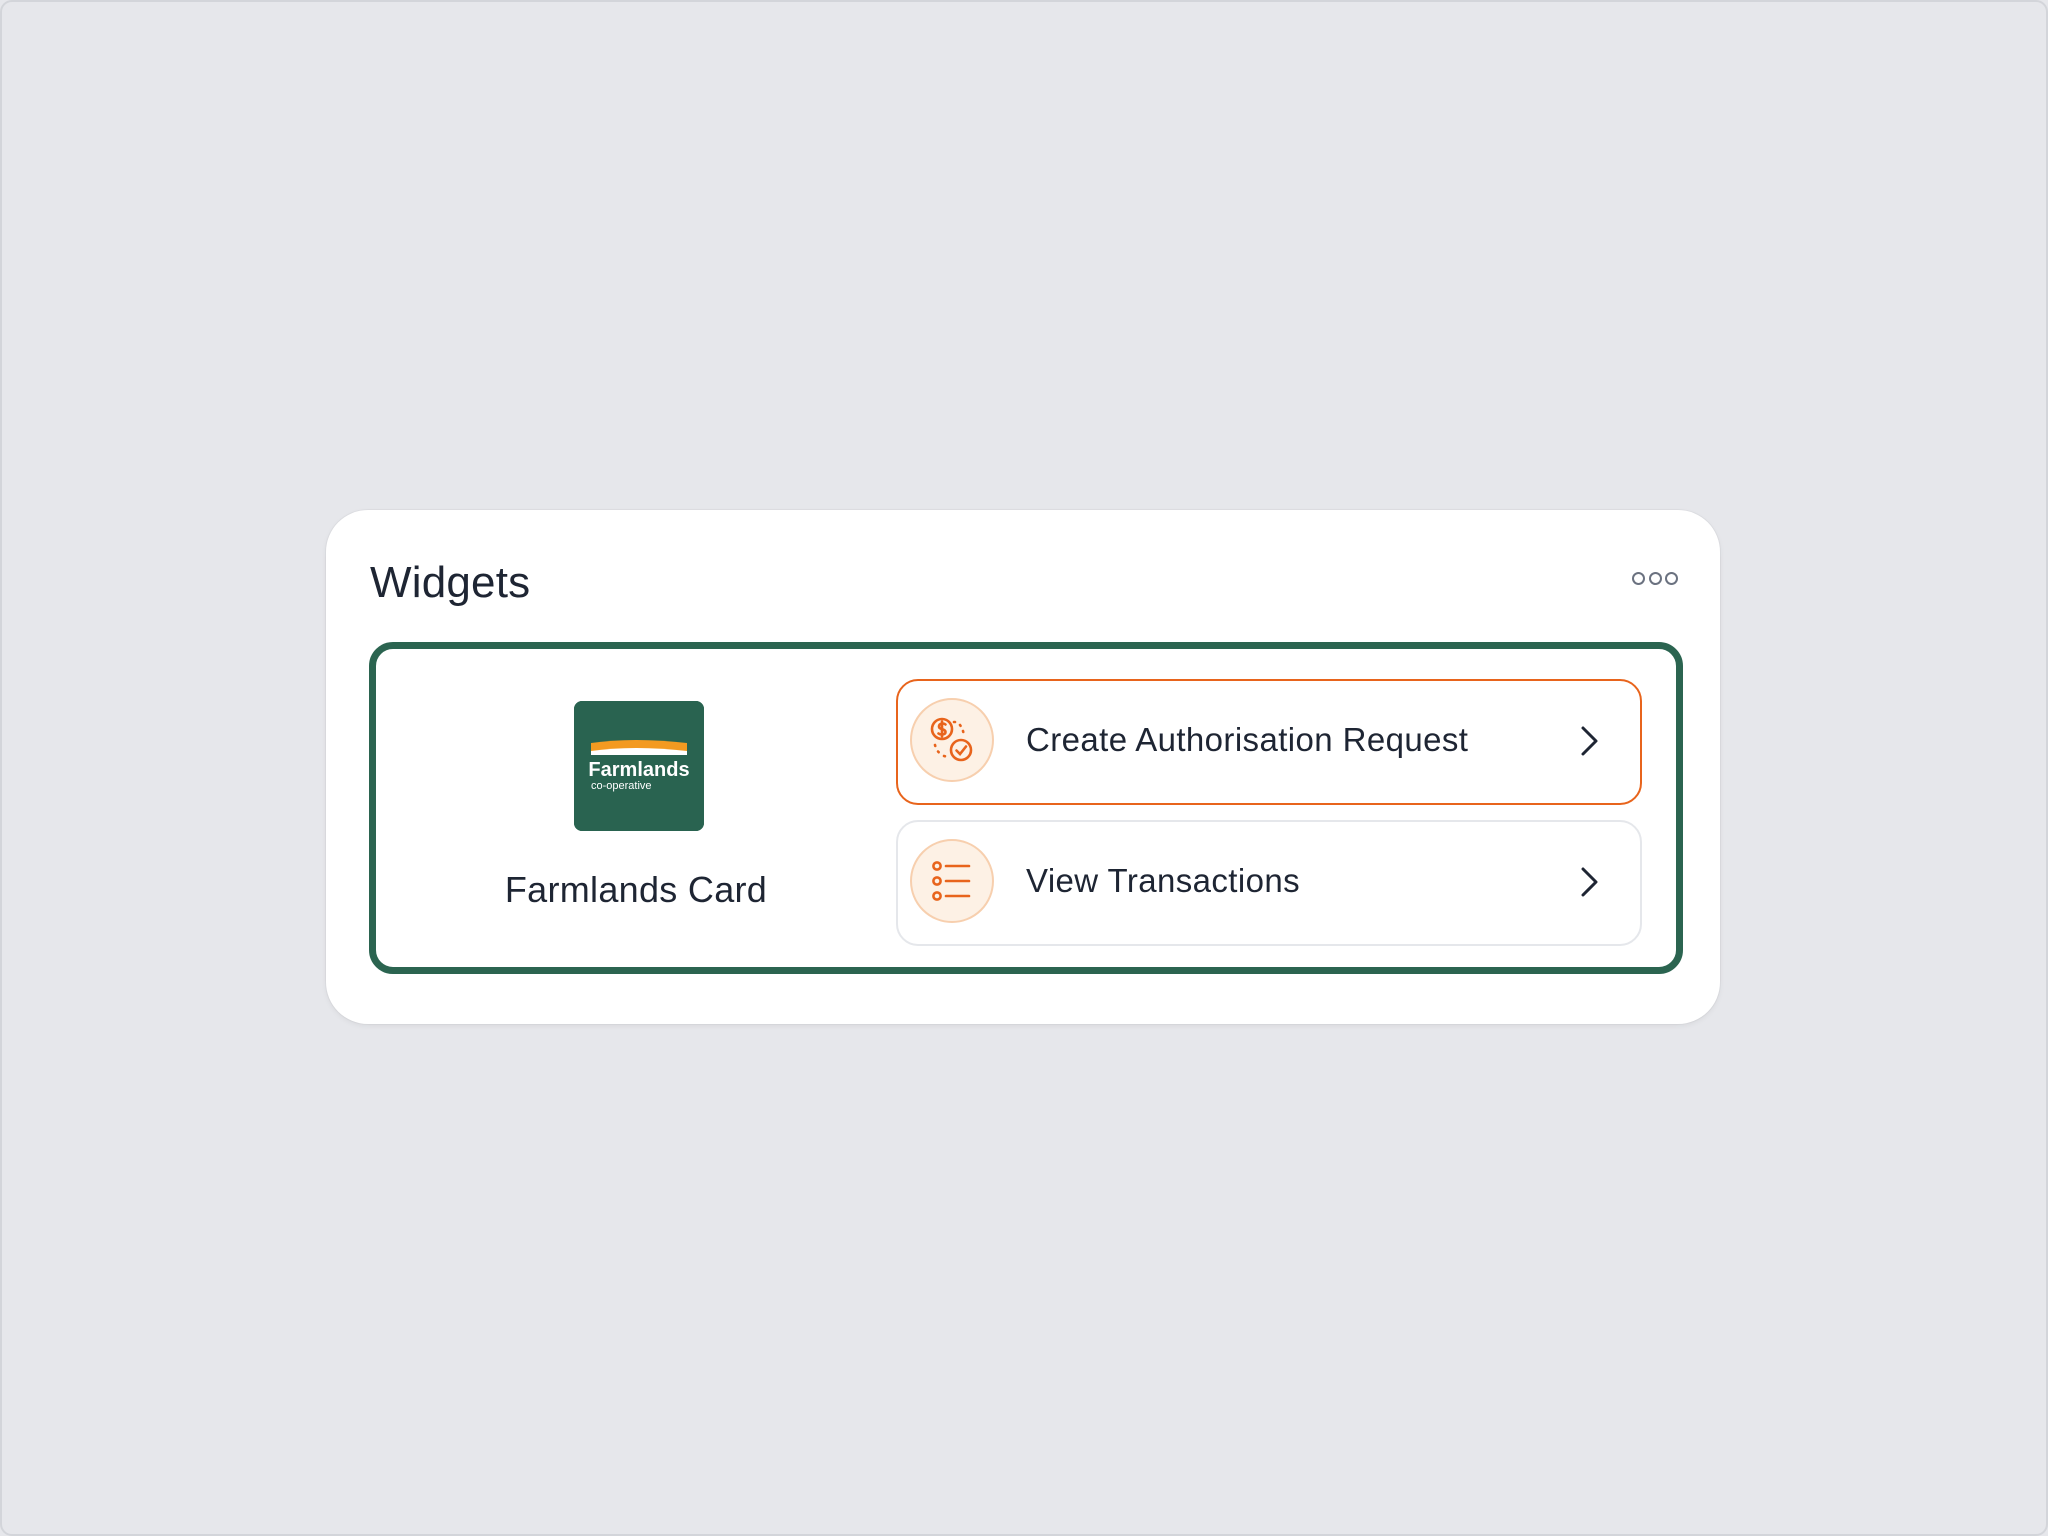 Image resolution: width=2048 pixels, height=1536 pixels. Describe the element at coordinates (636, 889) in the screenshot. I see `card-name: Farmlands Card` at that location.